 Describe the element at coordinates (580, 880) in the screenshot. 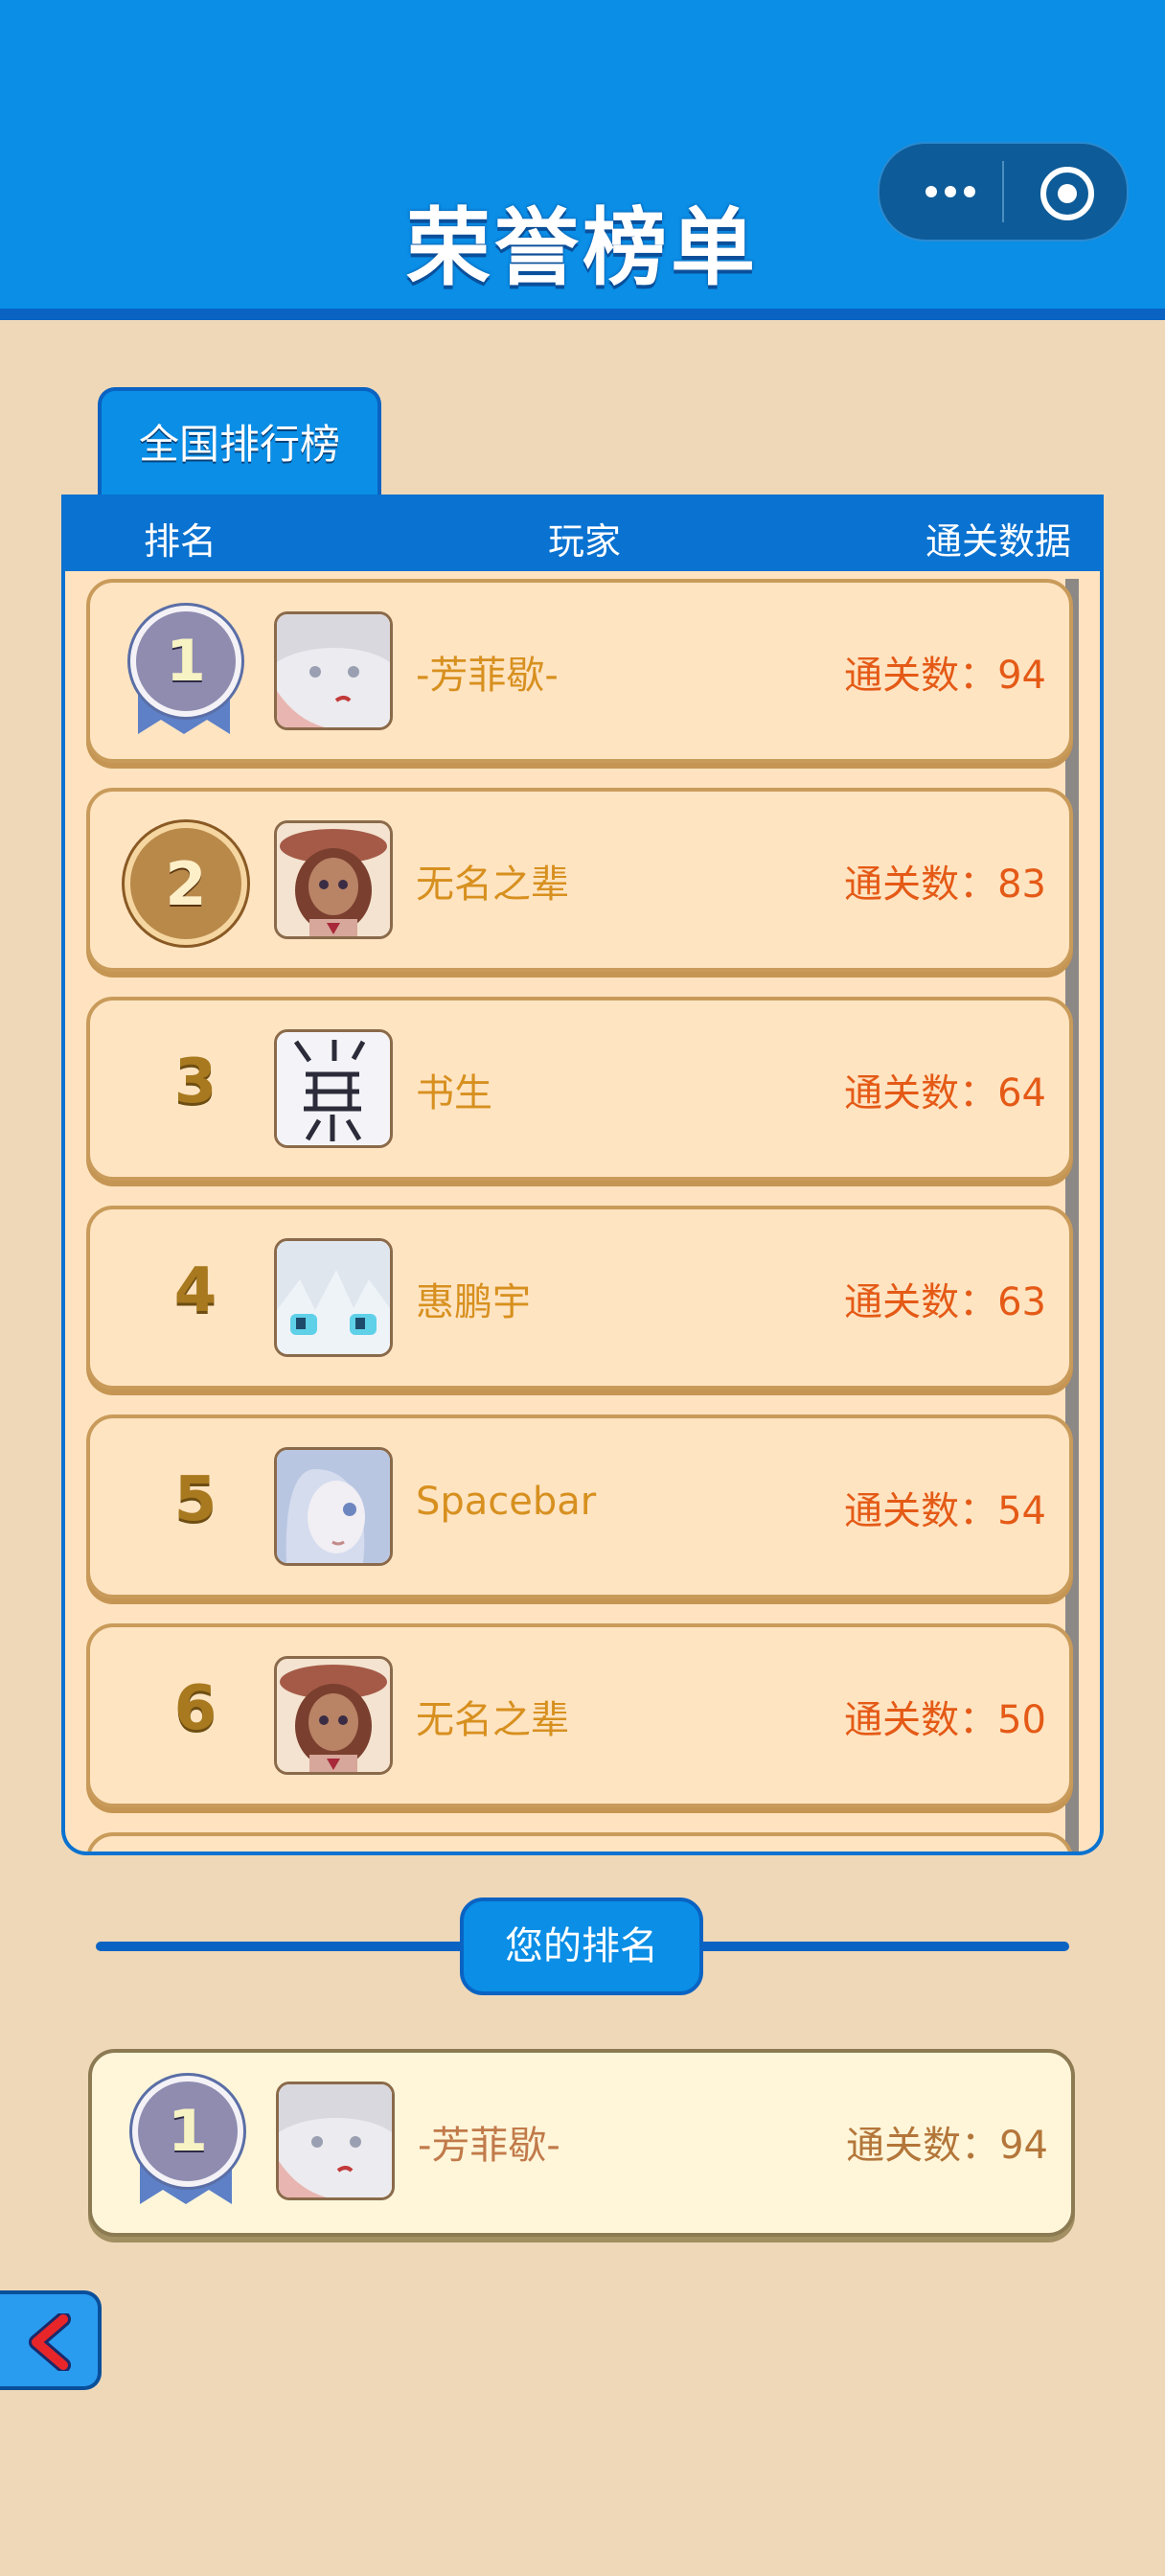

I see `list-item: 2 无名之辈 通关数：83` at that location.